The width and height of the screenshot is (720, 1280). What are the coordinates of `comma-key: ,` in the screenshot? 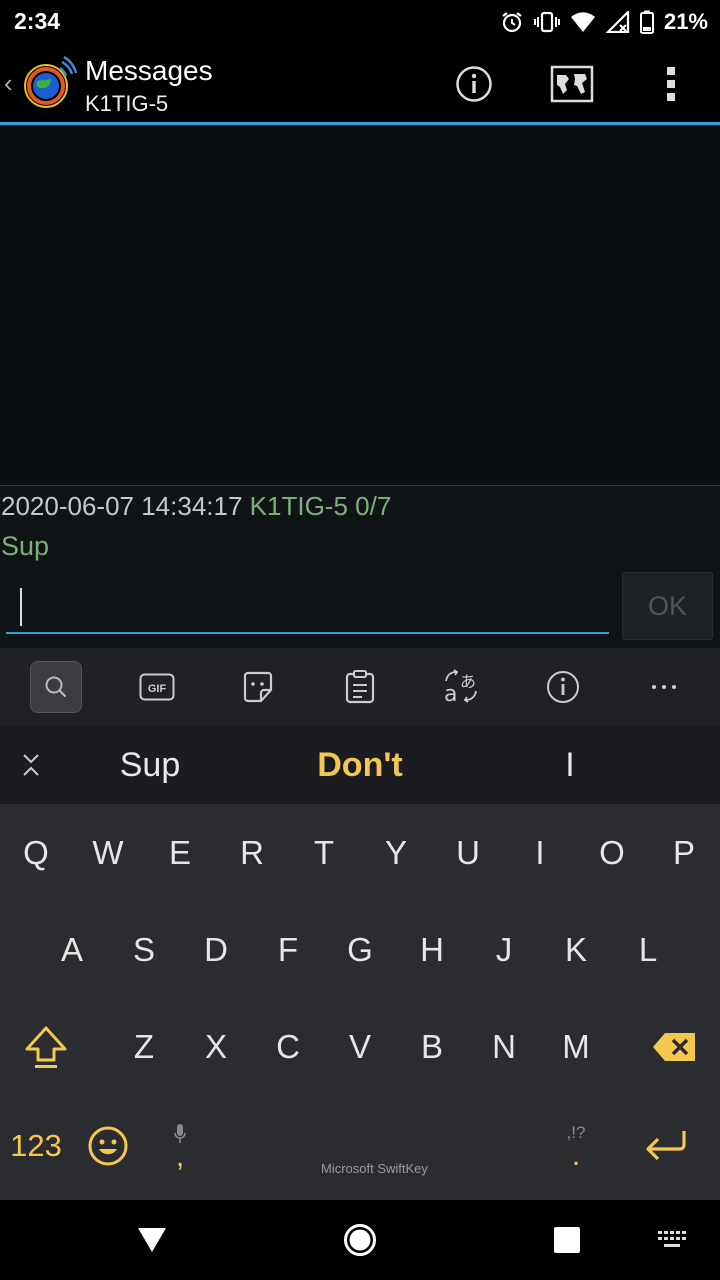 It's located at (180, 1146).